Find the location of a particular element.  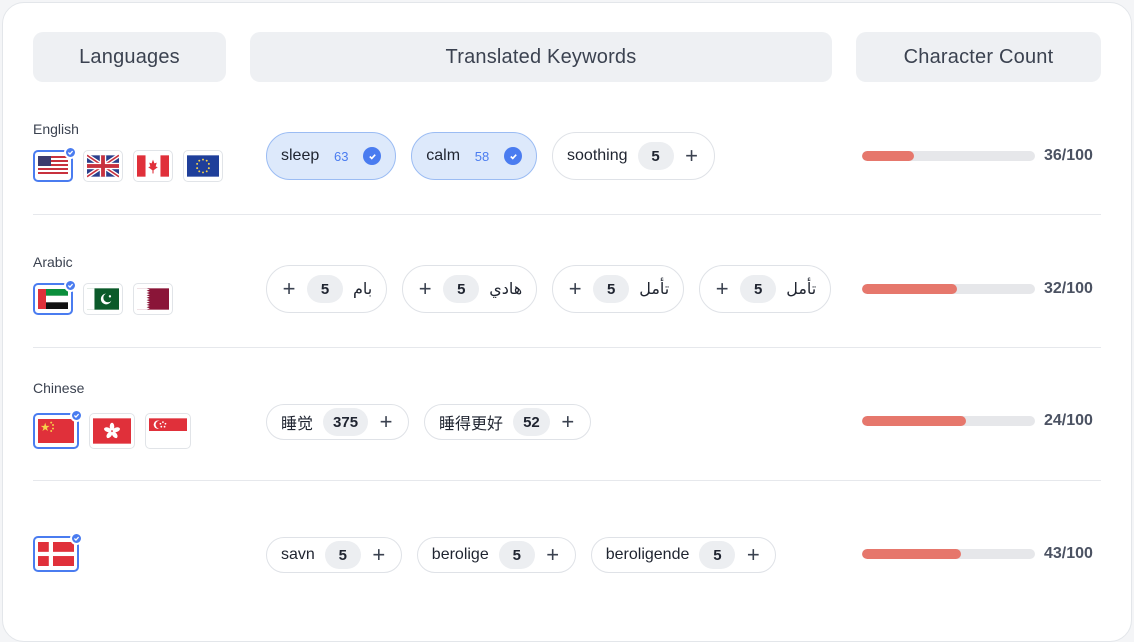

translated-keywords-header: Translated Keywords is located at coordinates (541, 57).